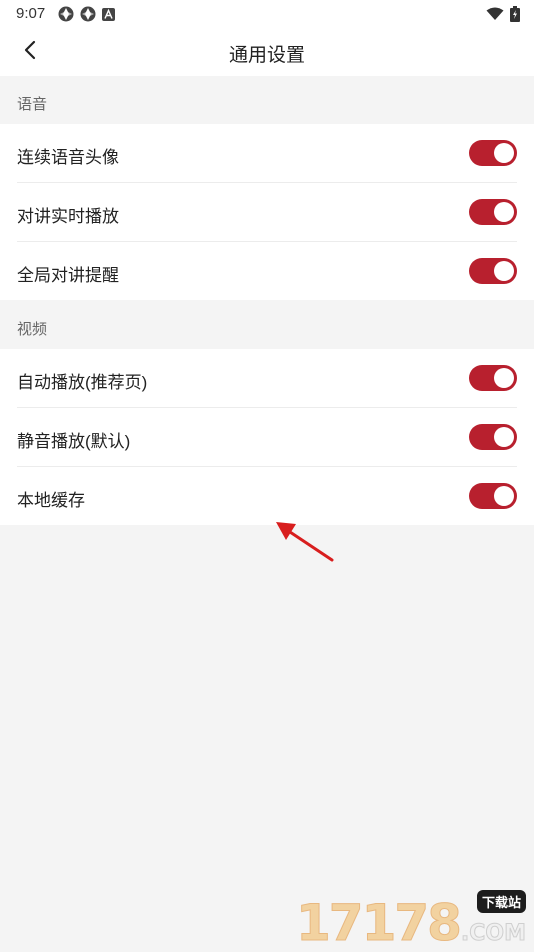 Image resolution: width=534 pixels, height=952 pixels. What do you see at coordinates (493, 934) in the screenshot?
I see `watermark-suffix: .COM` at bounding box center [493, 934].